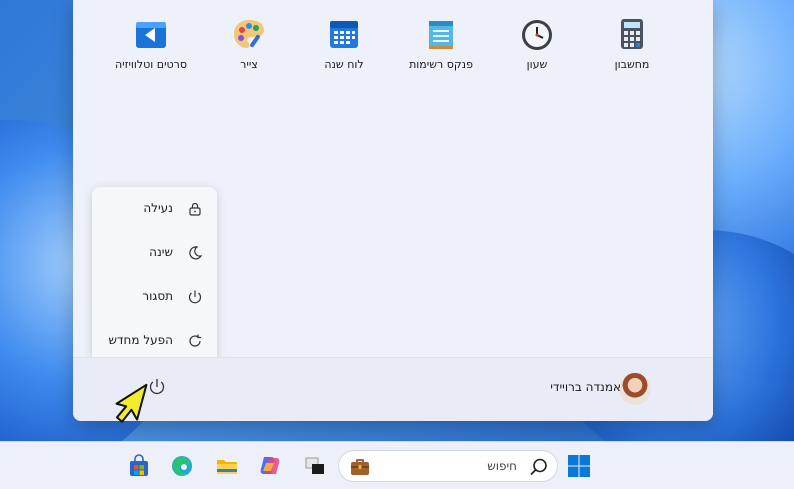 This screenshot has height=489, width=794. I want to click on edge-icon, so click(182, 466).